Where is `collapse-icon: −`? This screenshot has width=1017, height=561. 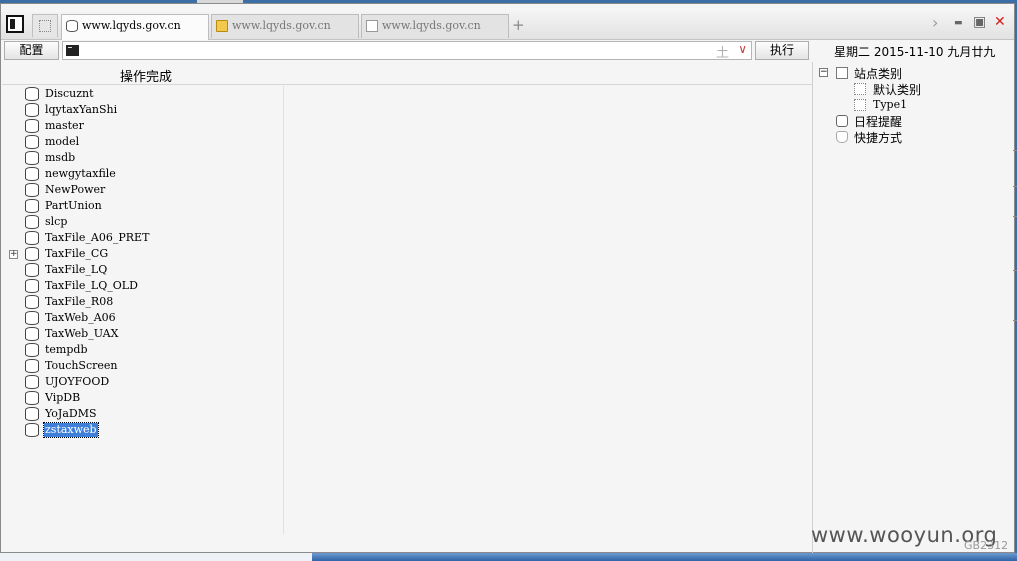
collapse-icon: − is located at coordinates (823, 72).